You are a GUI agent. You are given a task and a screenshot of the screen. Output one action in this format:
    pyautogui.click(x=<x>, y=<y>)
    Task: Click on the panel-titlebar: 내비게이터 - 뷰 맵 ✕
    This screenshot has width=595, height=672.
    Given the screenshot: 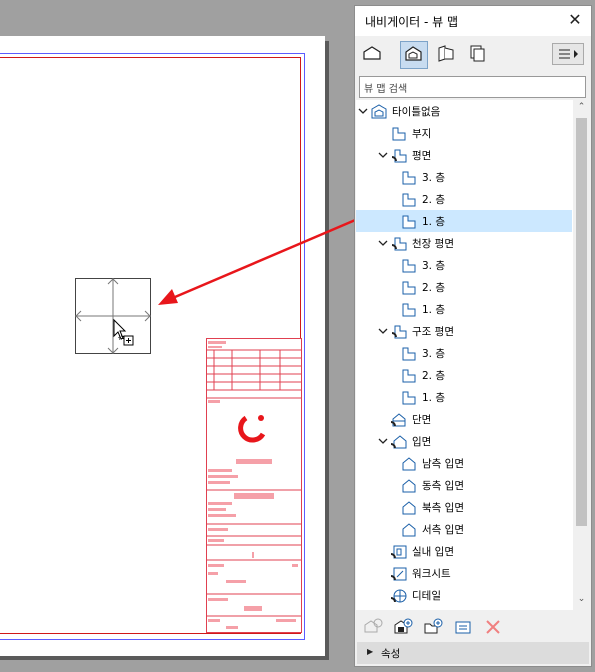 What is the action you would take?
    pyautogui.click(x=473, y=21)
    